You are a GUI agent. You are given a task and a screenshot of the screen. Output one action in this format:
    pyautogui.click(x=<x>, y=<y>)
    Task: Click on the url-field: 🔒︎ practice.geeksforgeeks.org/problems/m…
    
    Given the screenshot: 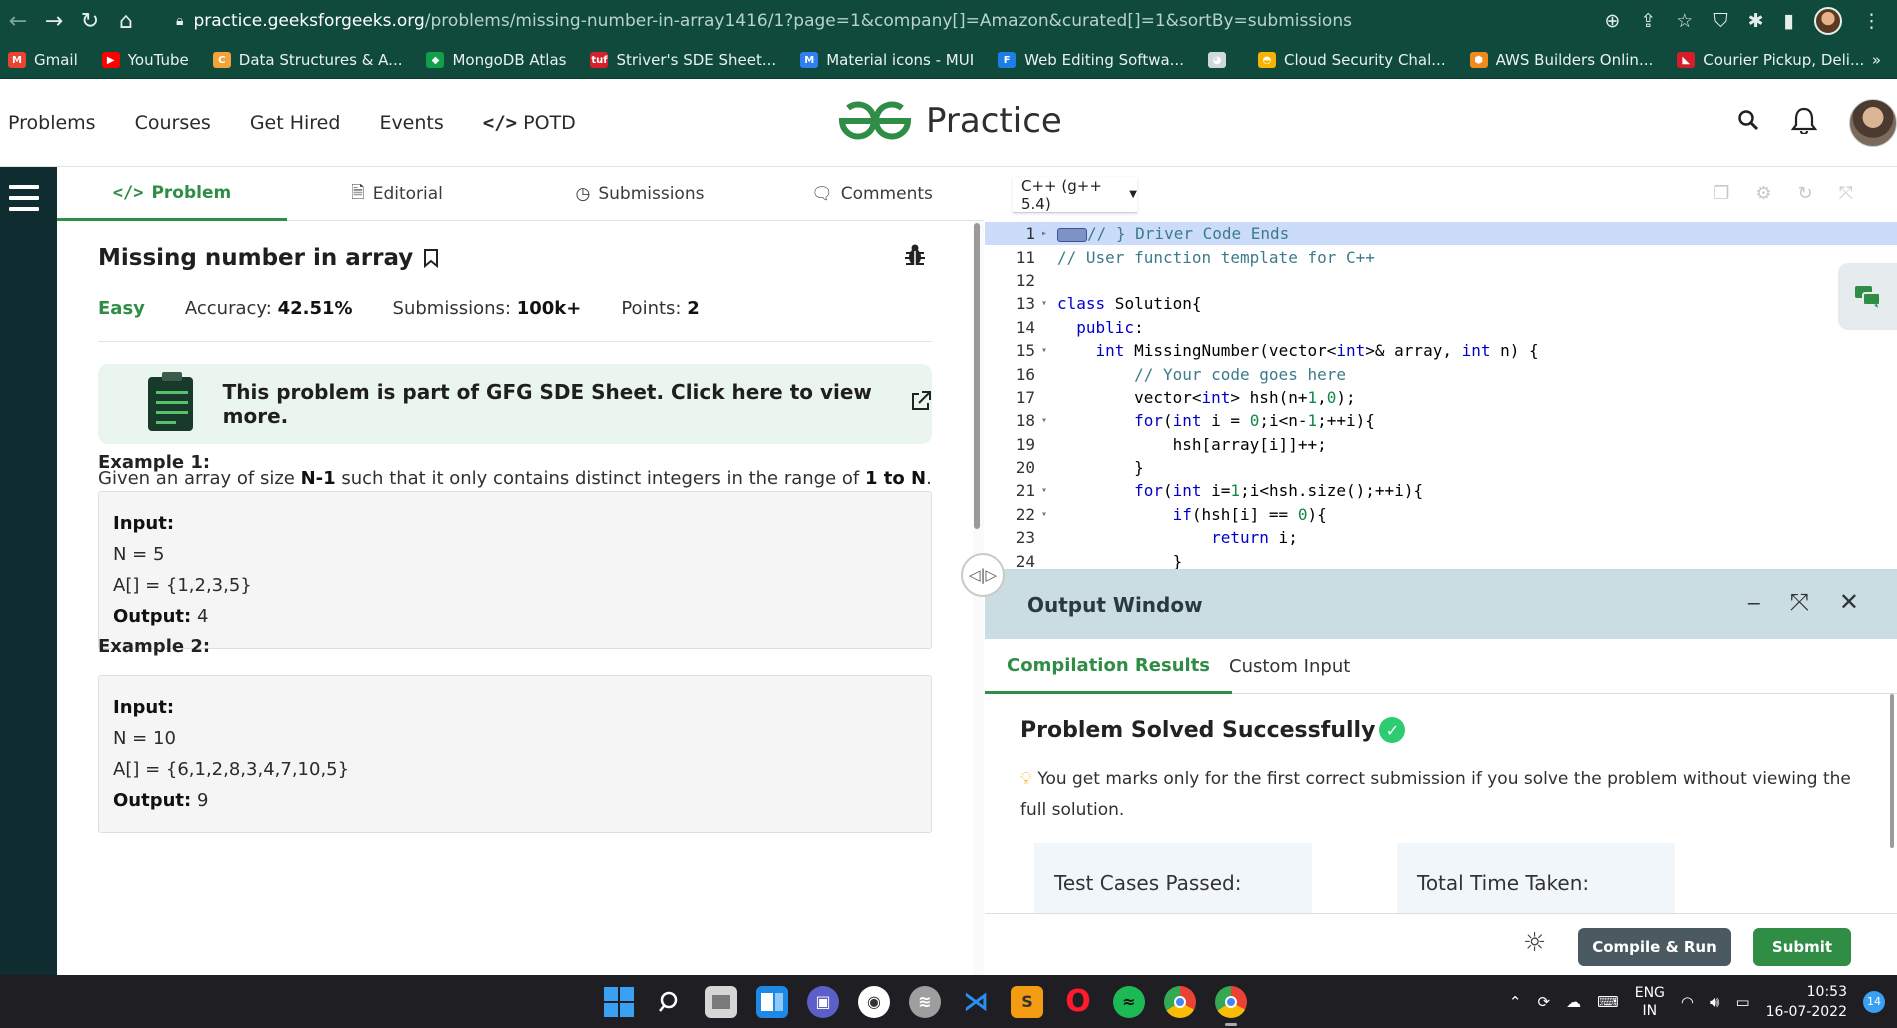 What is the action you would take?
    pyautogui.click(x=876, y=21)
    